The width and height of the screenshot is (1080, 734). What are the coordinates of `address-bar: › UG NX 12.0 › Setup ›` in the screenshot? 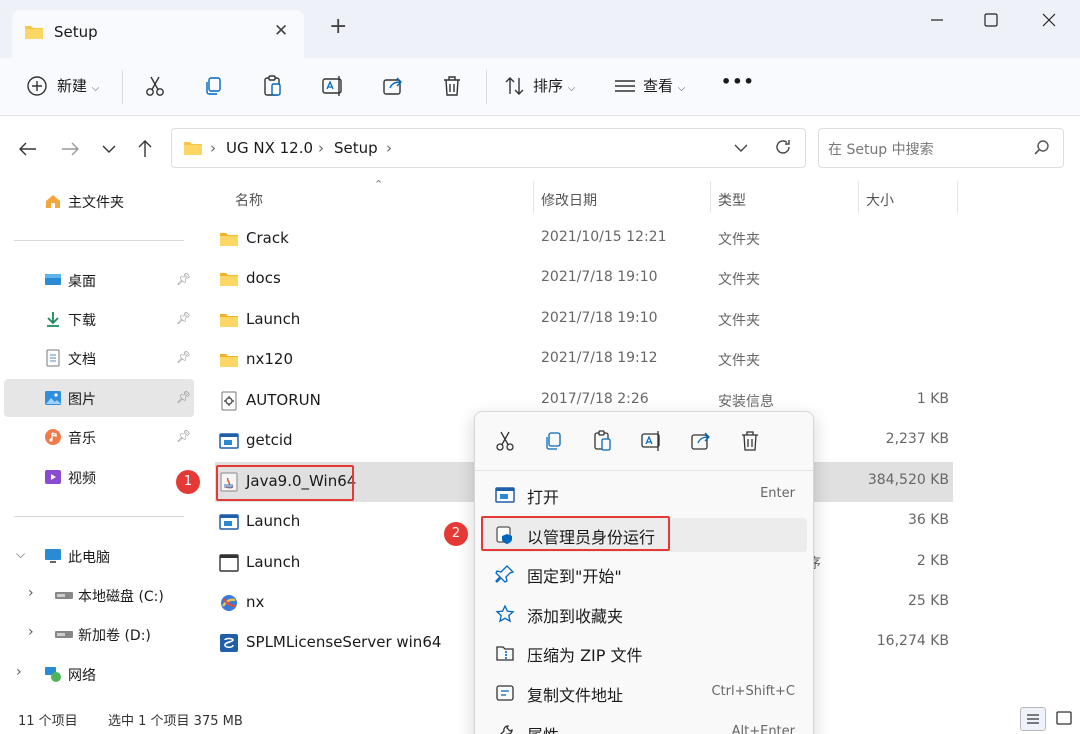 It's located at (488, 148).